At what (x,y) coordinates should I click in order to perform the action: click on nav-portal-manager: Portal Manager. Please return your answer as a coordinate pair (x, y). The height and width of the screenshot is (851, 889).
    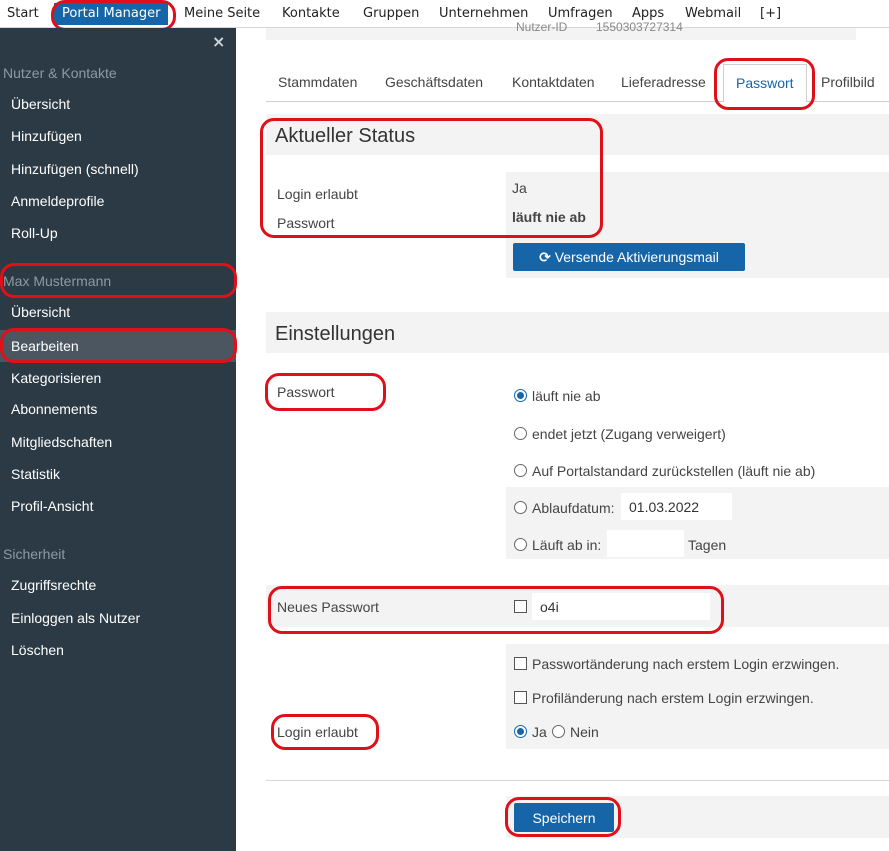
    Looking at the image, I should click on (111, 14).